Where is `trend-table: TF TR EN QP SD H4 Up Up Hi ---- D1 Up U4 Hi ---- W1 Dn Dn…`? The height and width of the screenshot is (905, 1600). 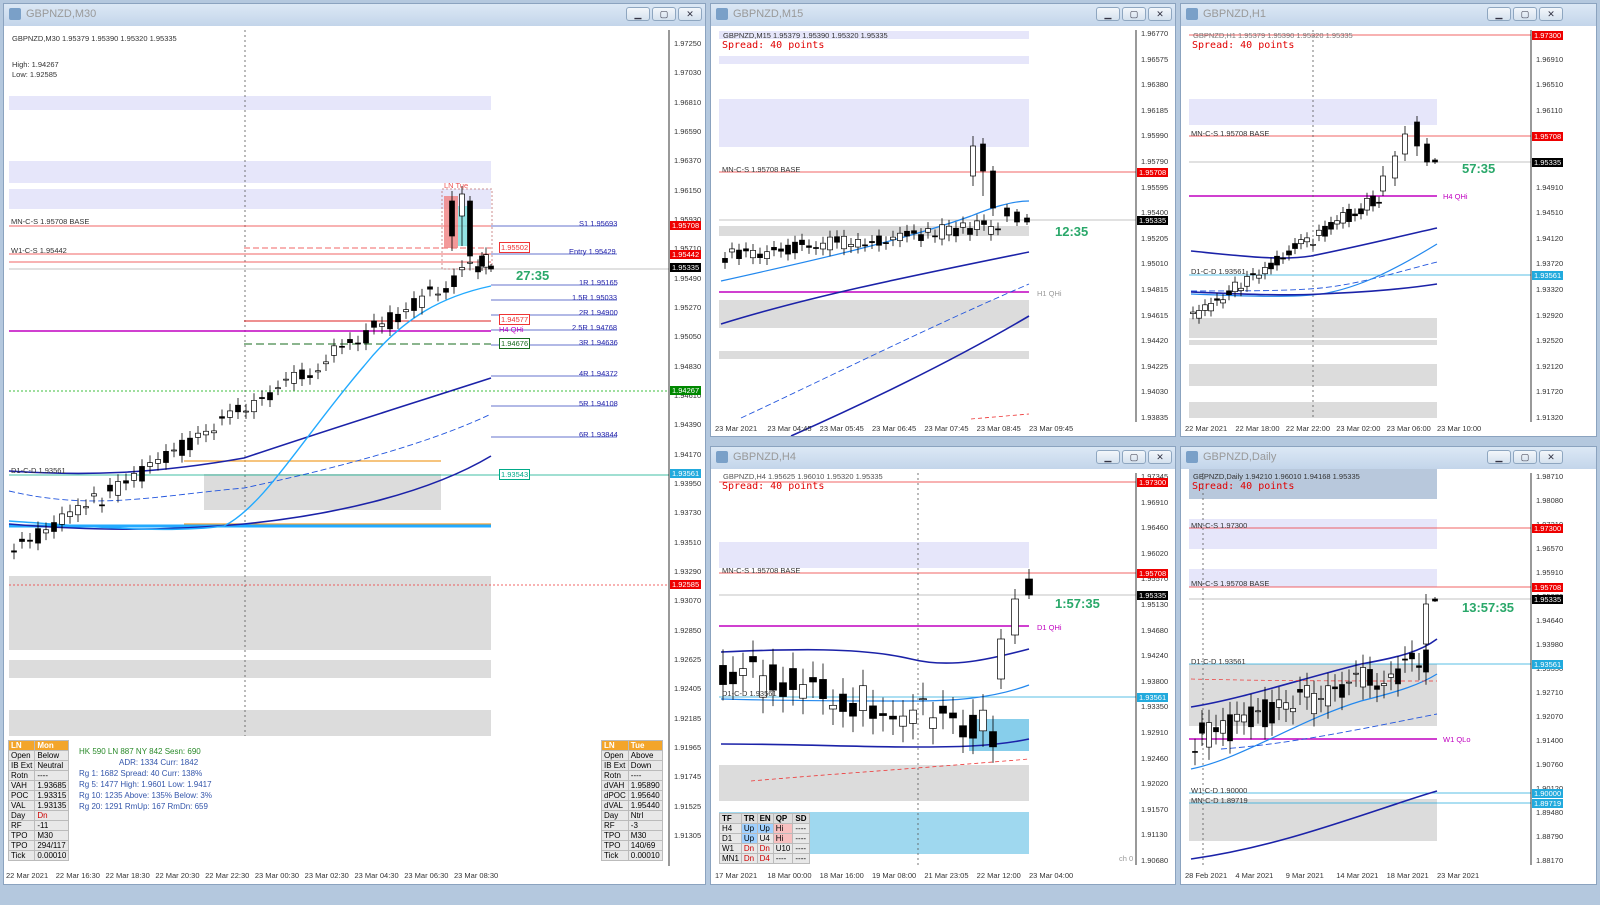
trend-table: TF TR EN QP SD H4 Up Up Hi ---- D1 Up U4 Hi ---- W1 Dn Dn… is located at coordinates (764, 838).